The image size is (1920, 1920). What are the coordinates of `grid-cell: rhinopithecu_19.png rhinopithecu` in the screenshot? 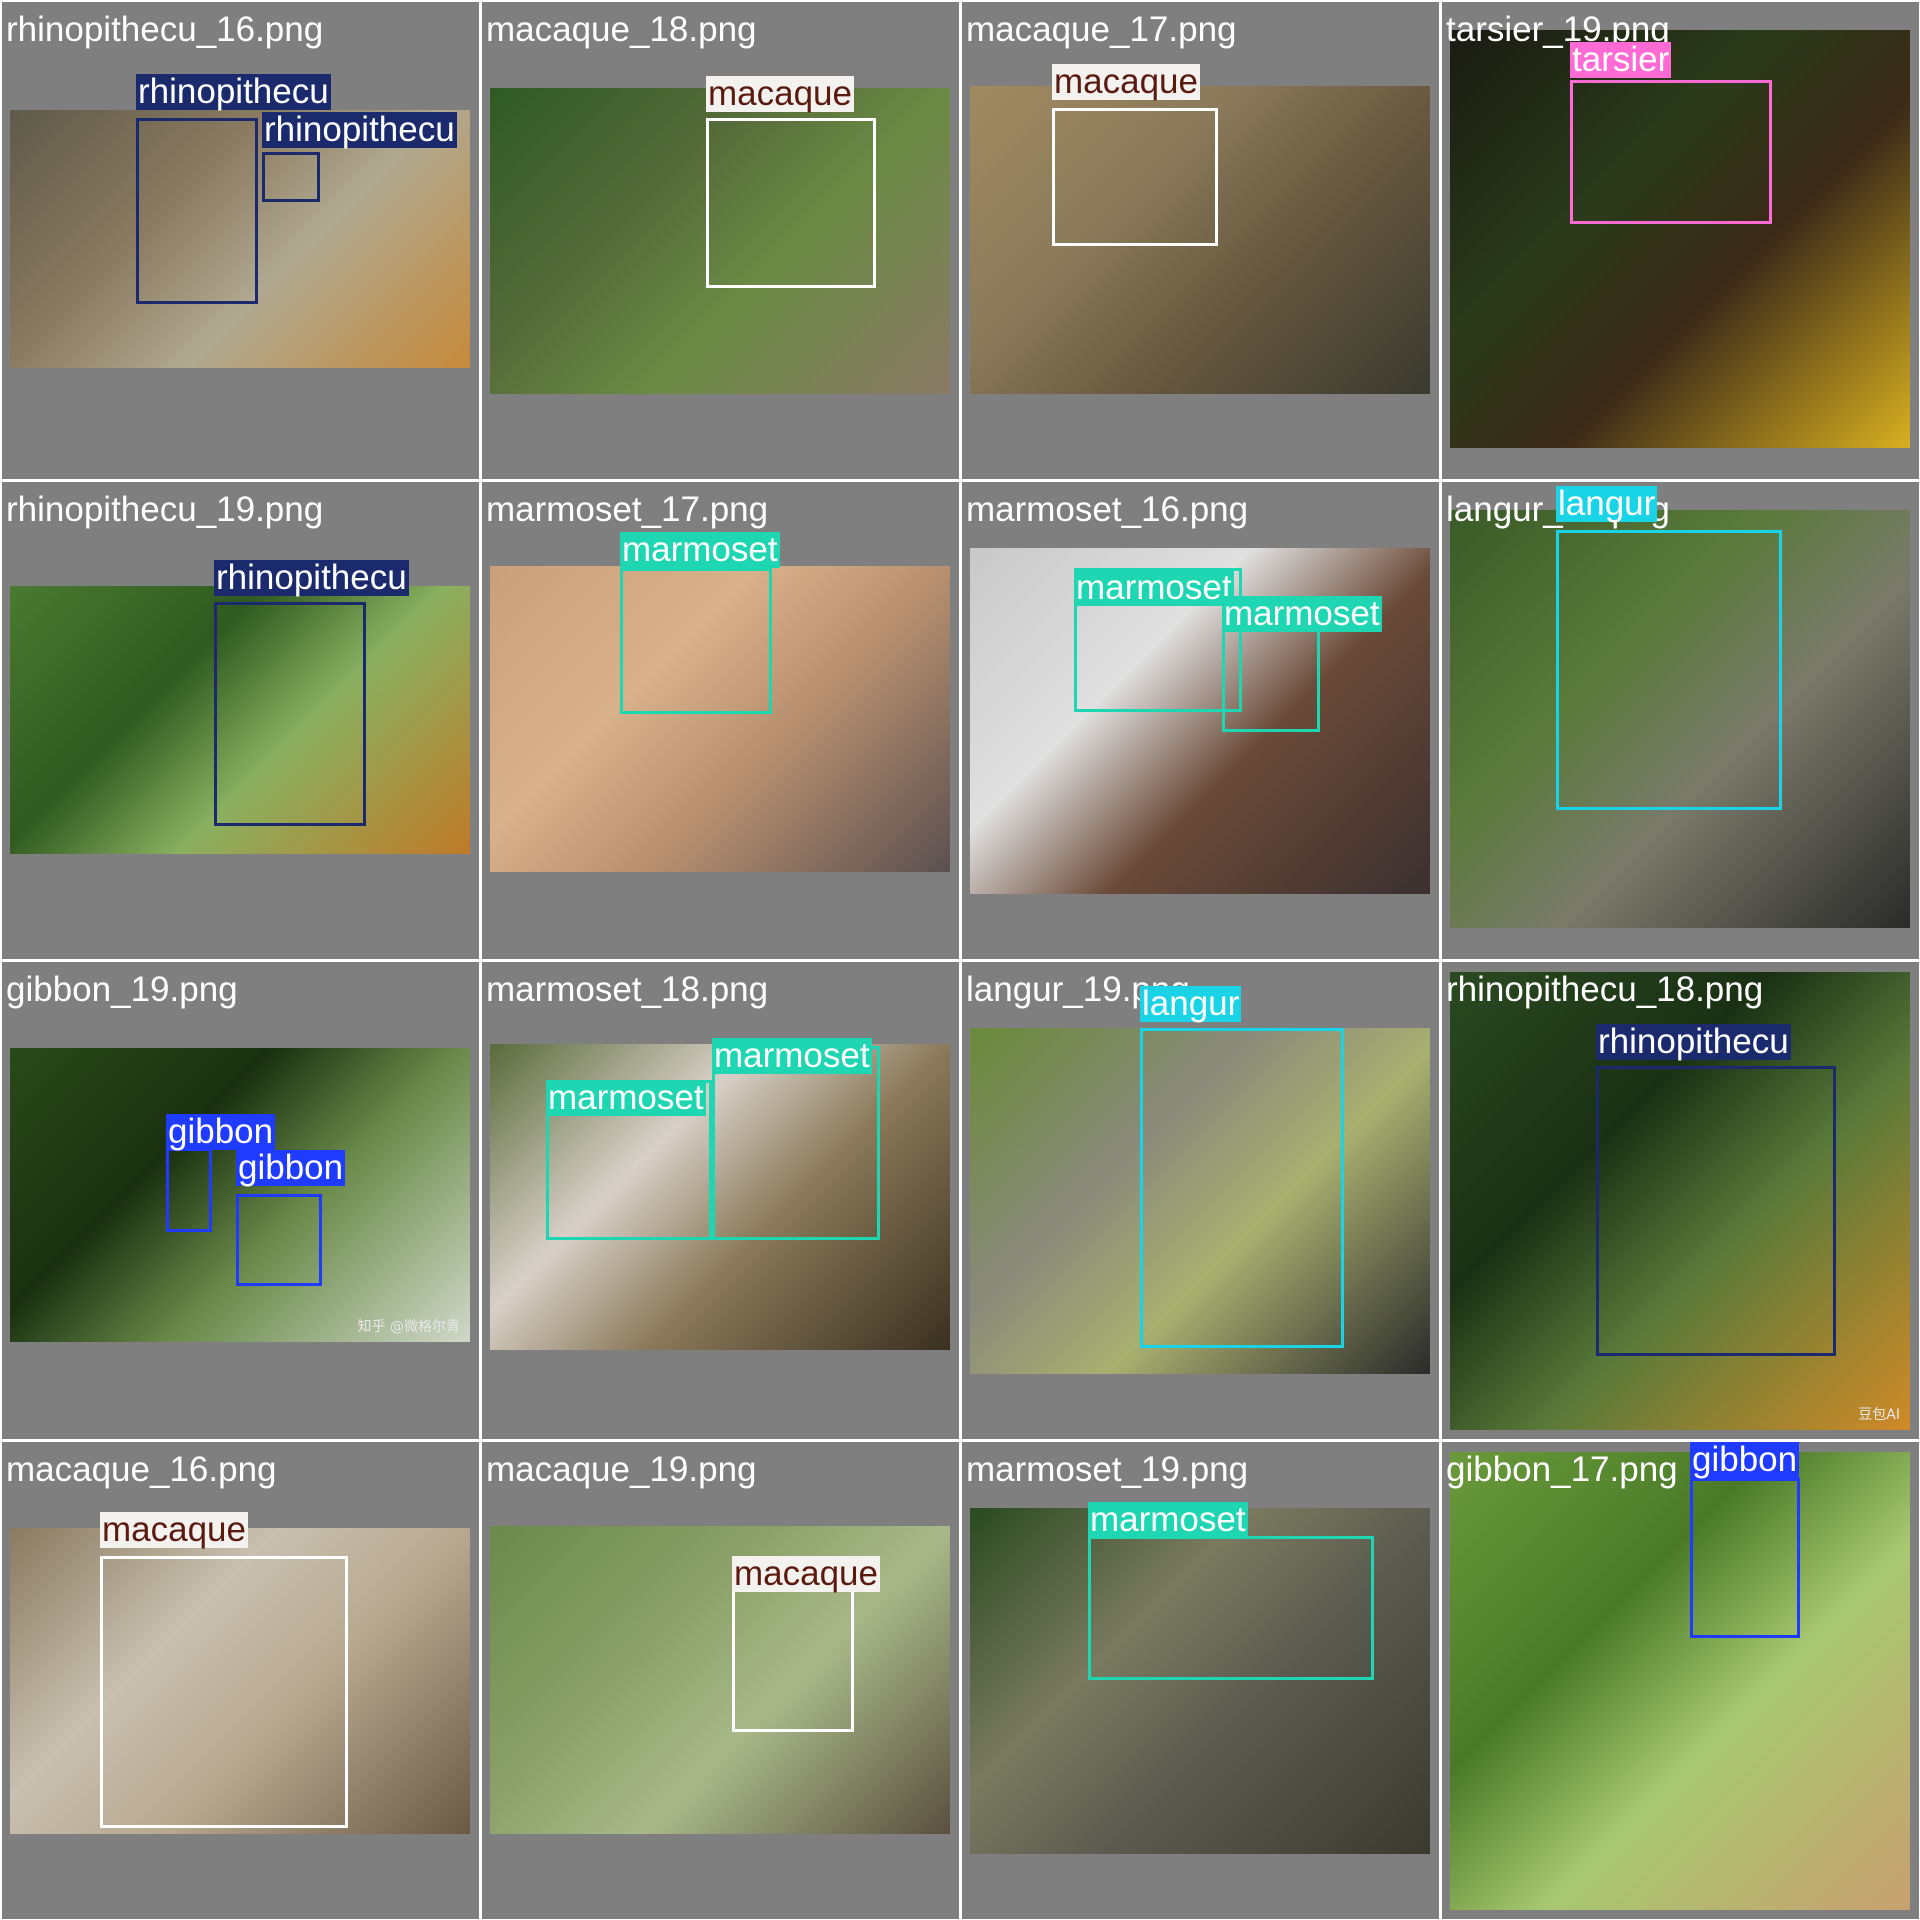 It's located at (240, 720).